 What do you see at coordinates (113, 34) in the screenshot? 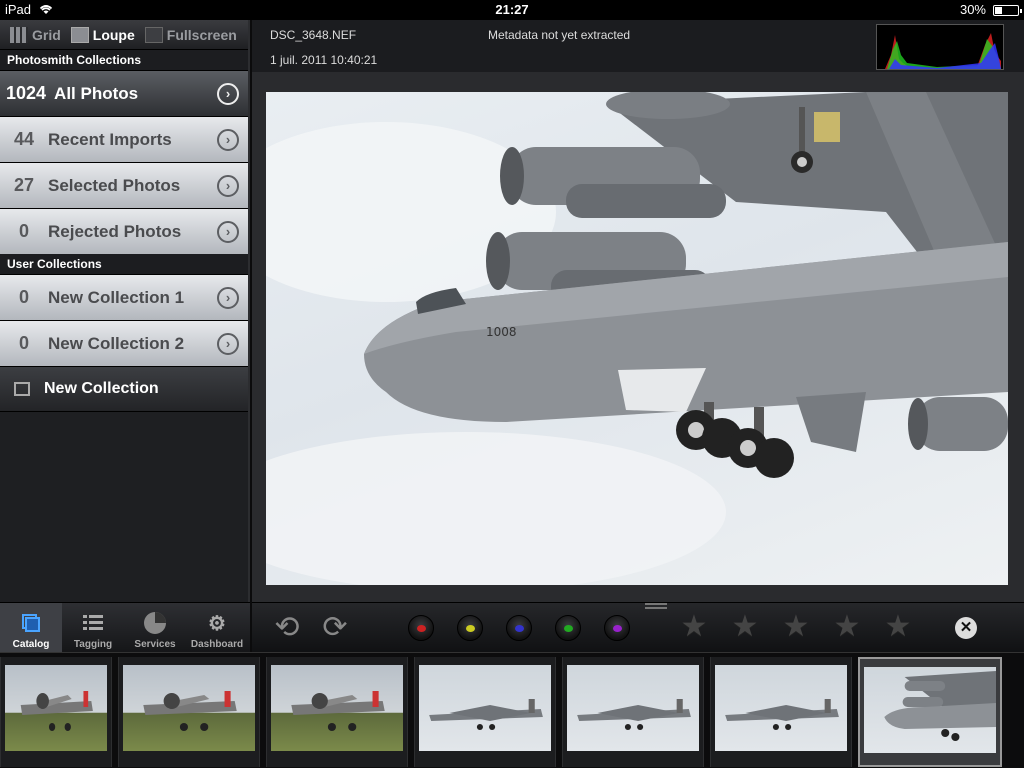
I see `loupe-label: Loupe` at bounding box center [113, 34].